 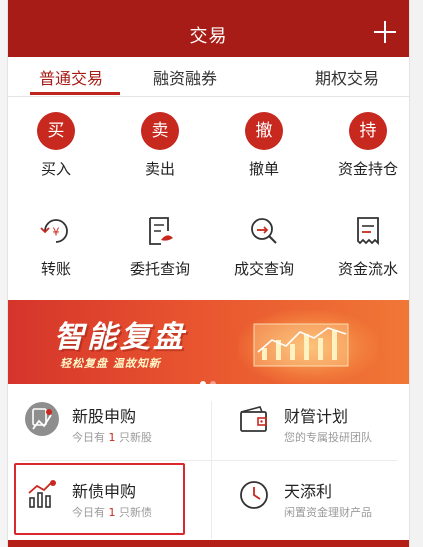 I want to click on cancel-order-label: 撤单, so click(x=263, y=169).